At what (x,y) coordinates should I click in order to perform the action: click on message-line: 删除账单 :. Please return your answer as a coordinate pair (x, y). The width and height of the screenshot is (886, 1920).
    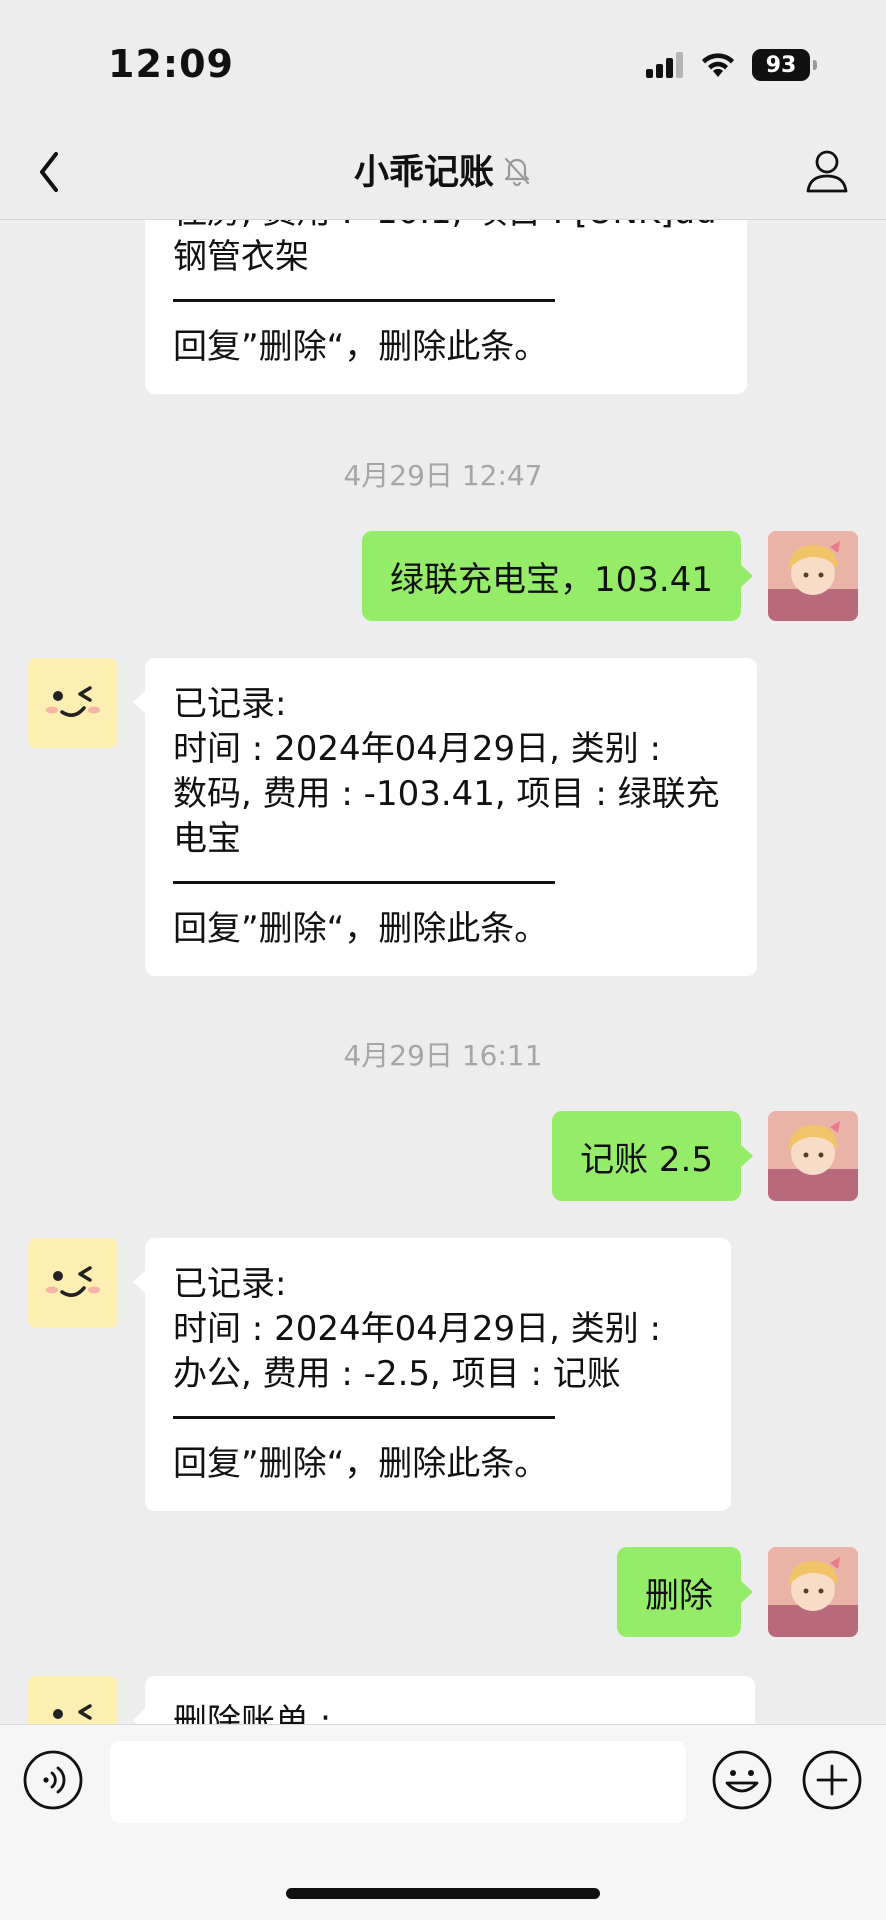
    Looking at the image, I should click on (252, 1713).